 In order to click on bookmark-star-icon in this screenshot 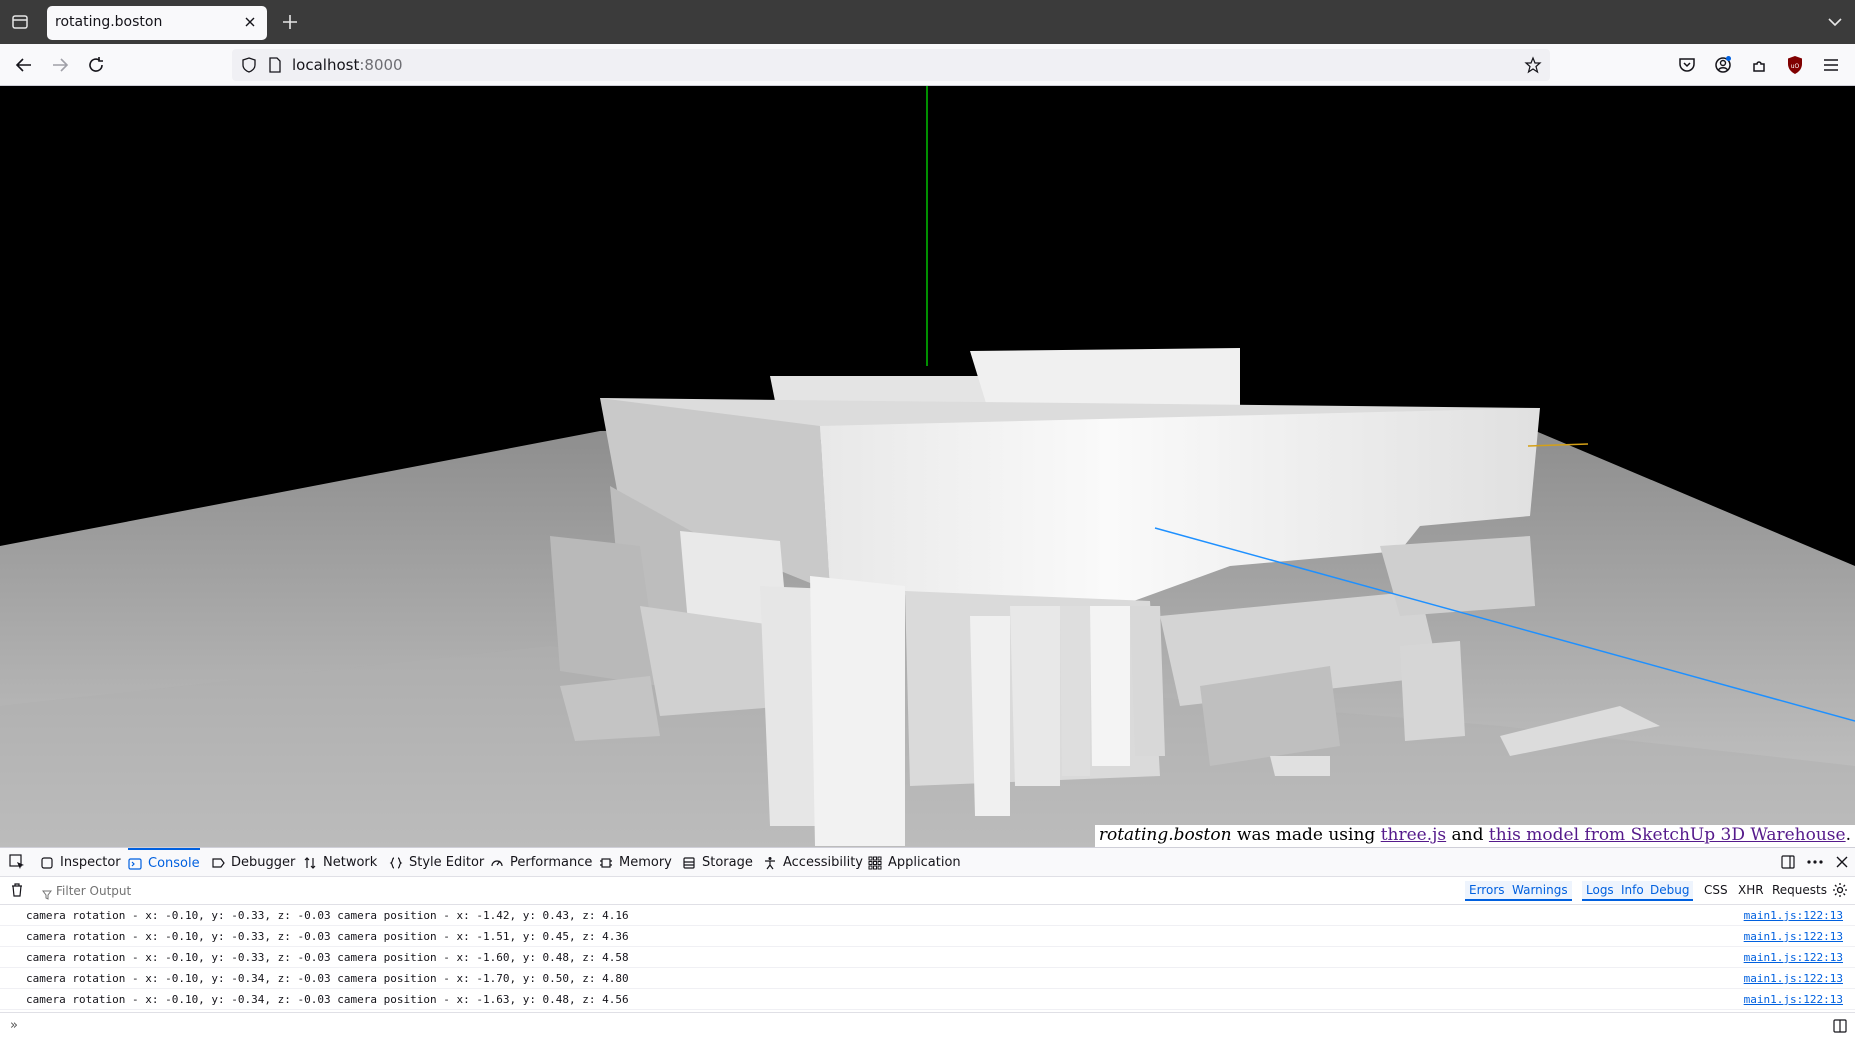, I will do `click(1533, 67)`.